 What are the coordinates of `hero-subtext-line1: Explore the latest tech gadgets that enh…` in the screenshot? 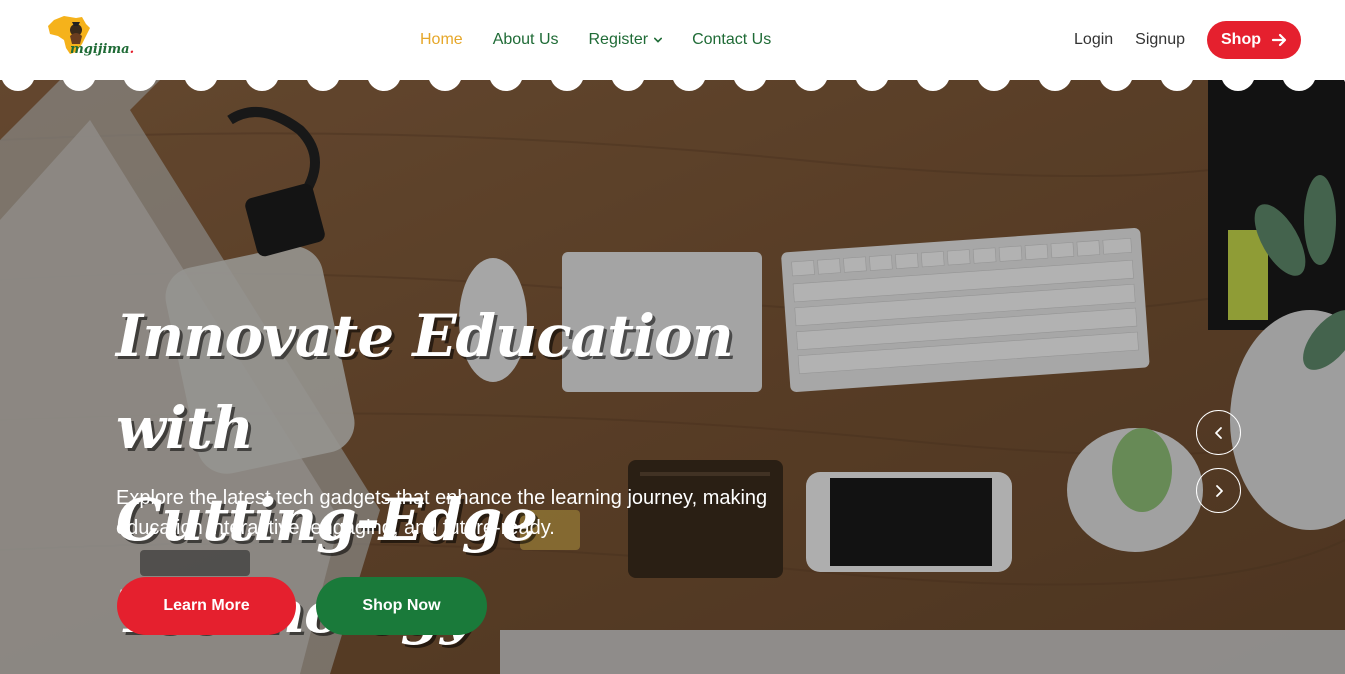 It's located at (442, 498).